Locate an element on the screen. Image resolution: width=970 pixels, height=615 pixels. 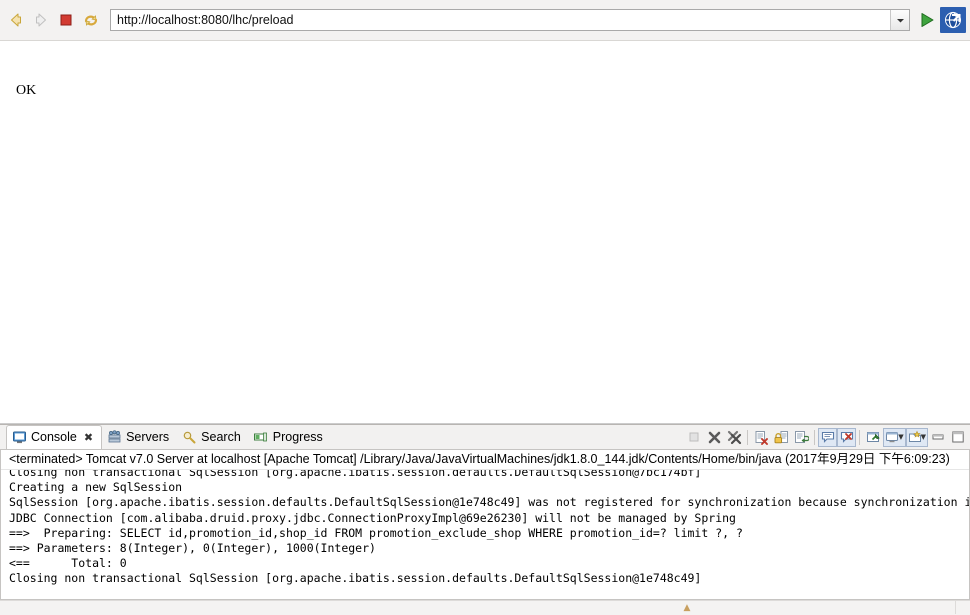
toolbar-separator is located at coordinates (747, 437).